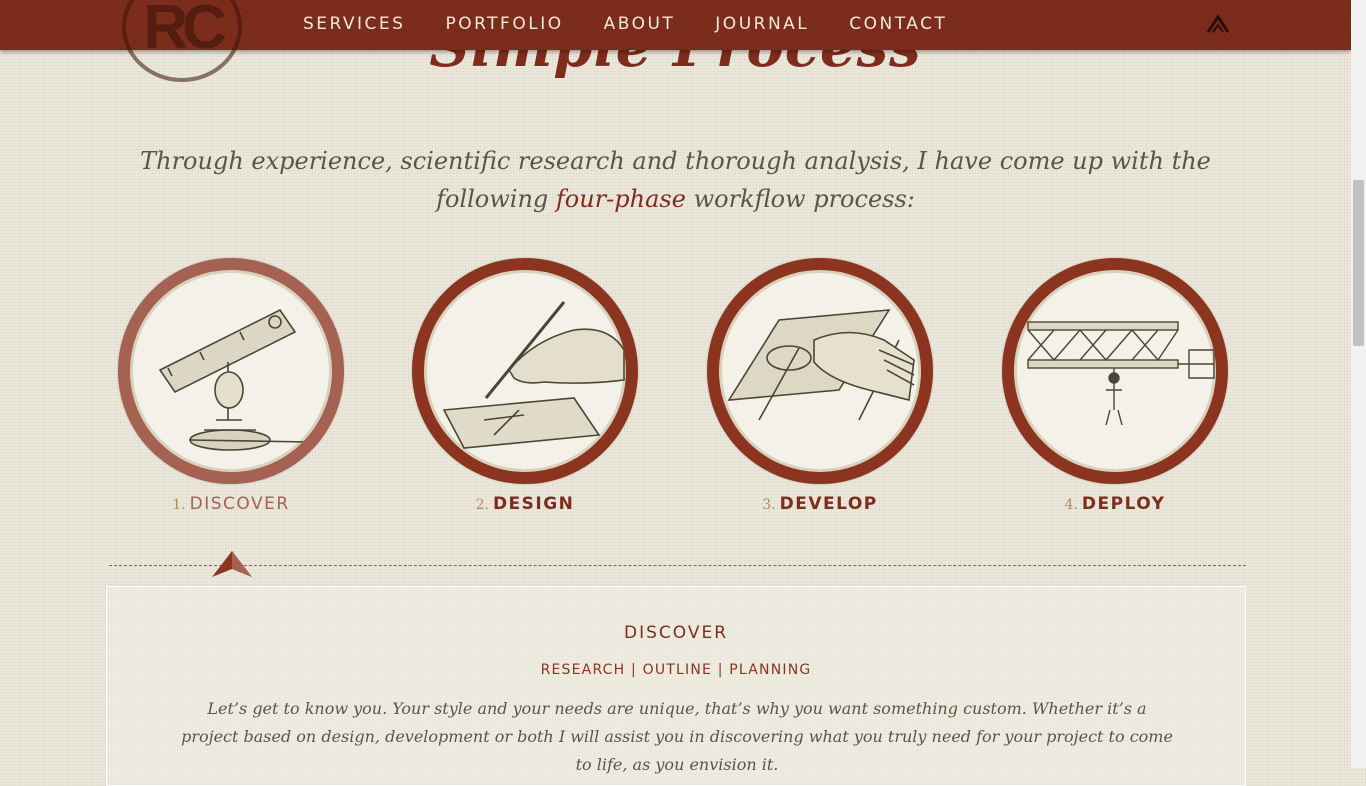 Image resolution: width=1366 pixels, height=786 pixels. Describe the element at coordinates (676, 670) in the screenshot. I see `panel-subtitle: RESEARCH | OUTLINE | PLANNING` at that location.